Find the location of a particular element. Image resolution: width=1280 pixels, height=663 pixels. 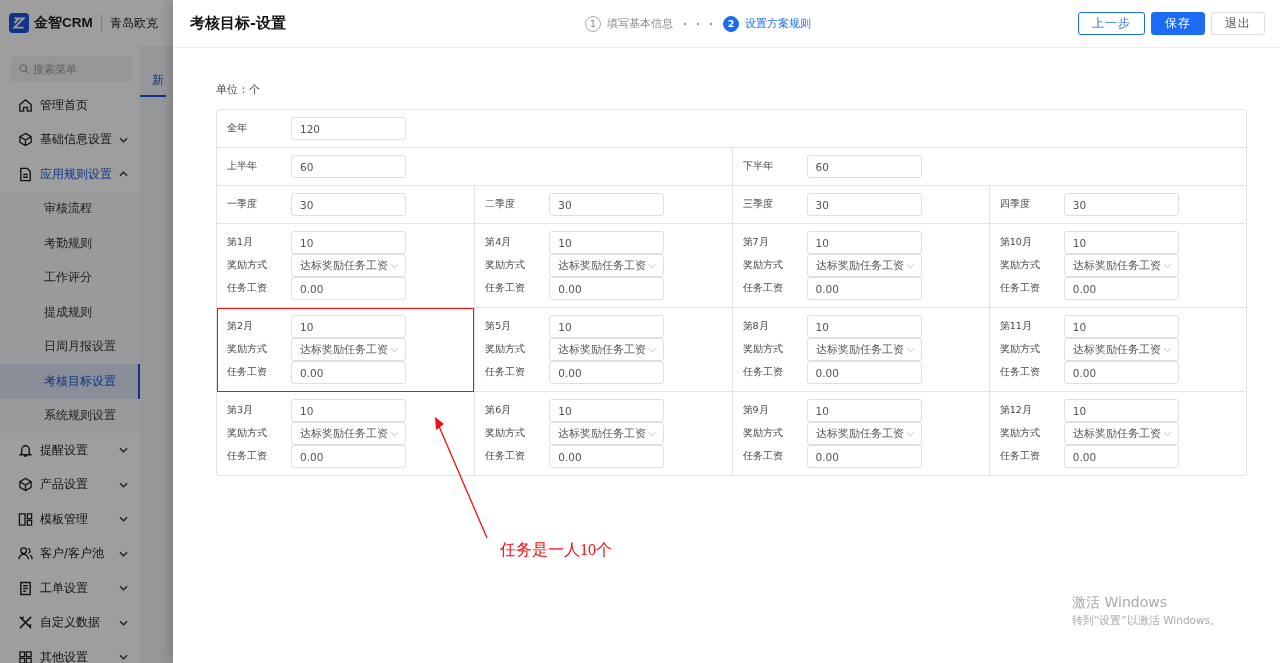

menu-item: 模板管理 is located at coordinates (70, 519).